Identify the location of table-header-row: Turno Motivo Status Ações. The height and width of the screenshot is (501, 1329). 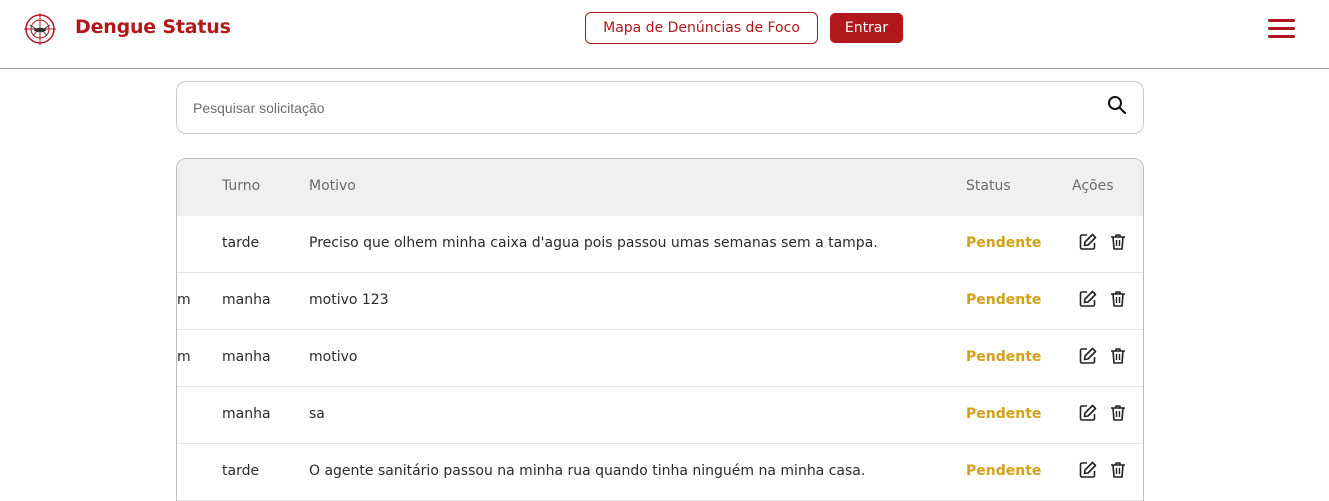
(660, 187).